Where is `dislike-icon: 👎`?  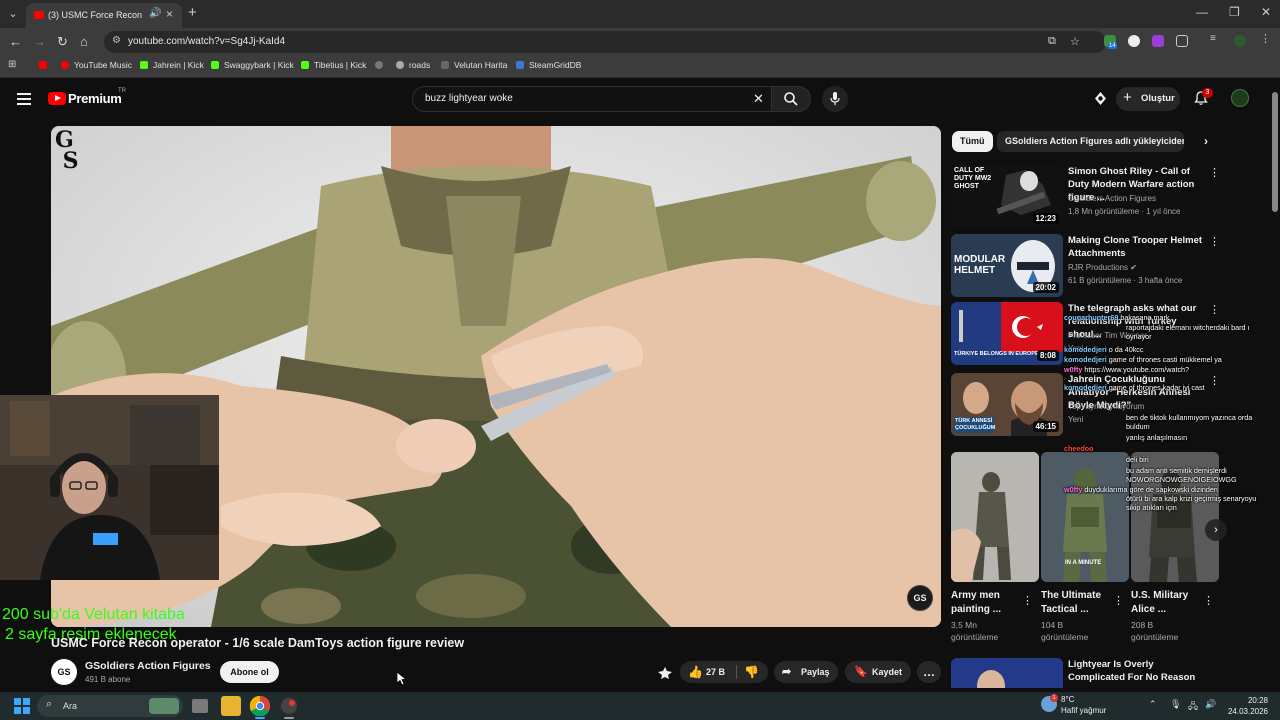 dislike-icon: 👎 is located at coordinates (751, 672).